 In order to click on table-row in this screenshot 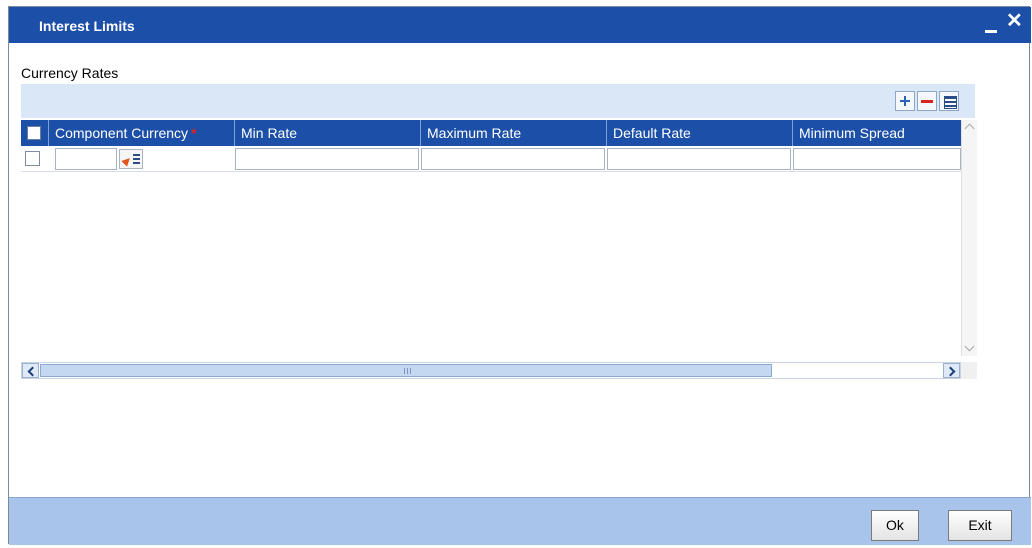, I will do `click(491, 159)`.